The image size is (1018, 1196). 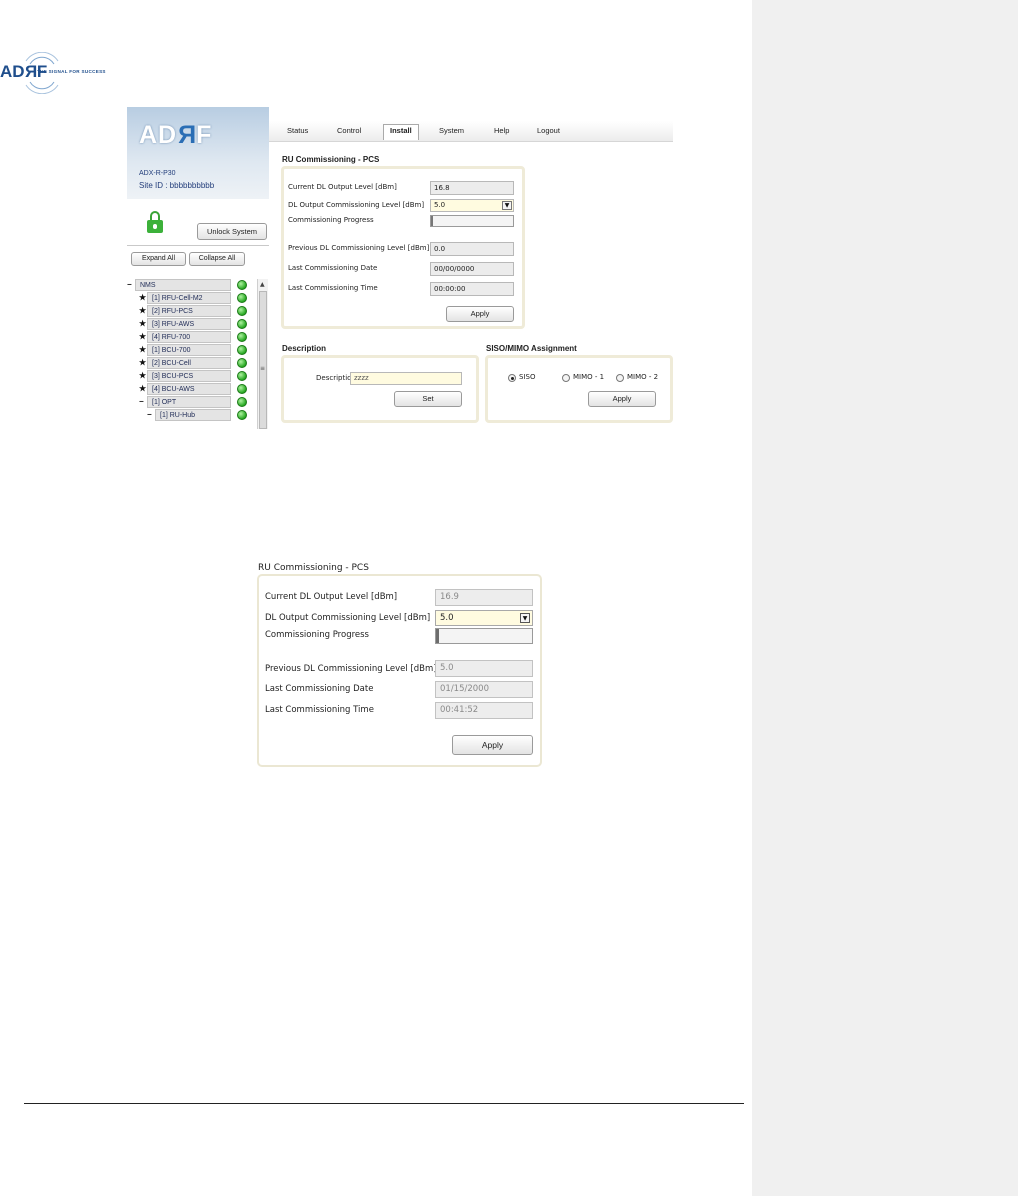 What do you see at coordinates (189, 324) in the screenshot?
I see `tree-item-label: [3] RFU-AWS` at bounding box center [189, 324].